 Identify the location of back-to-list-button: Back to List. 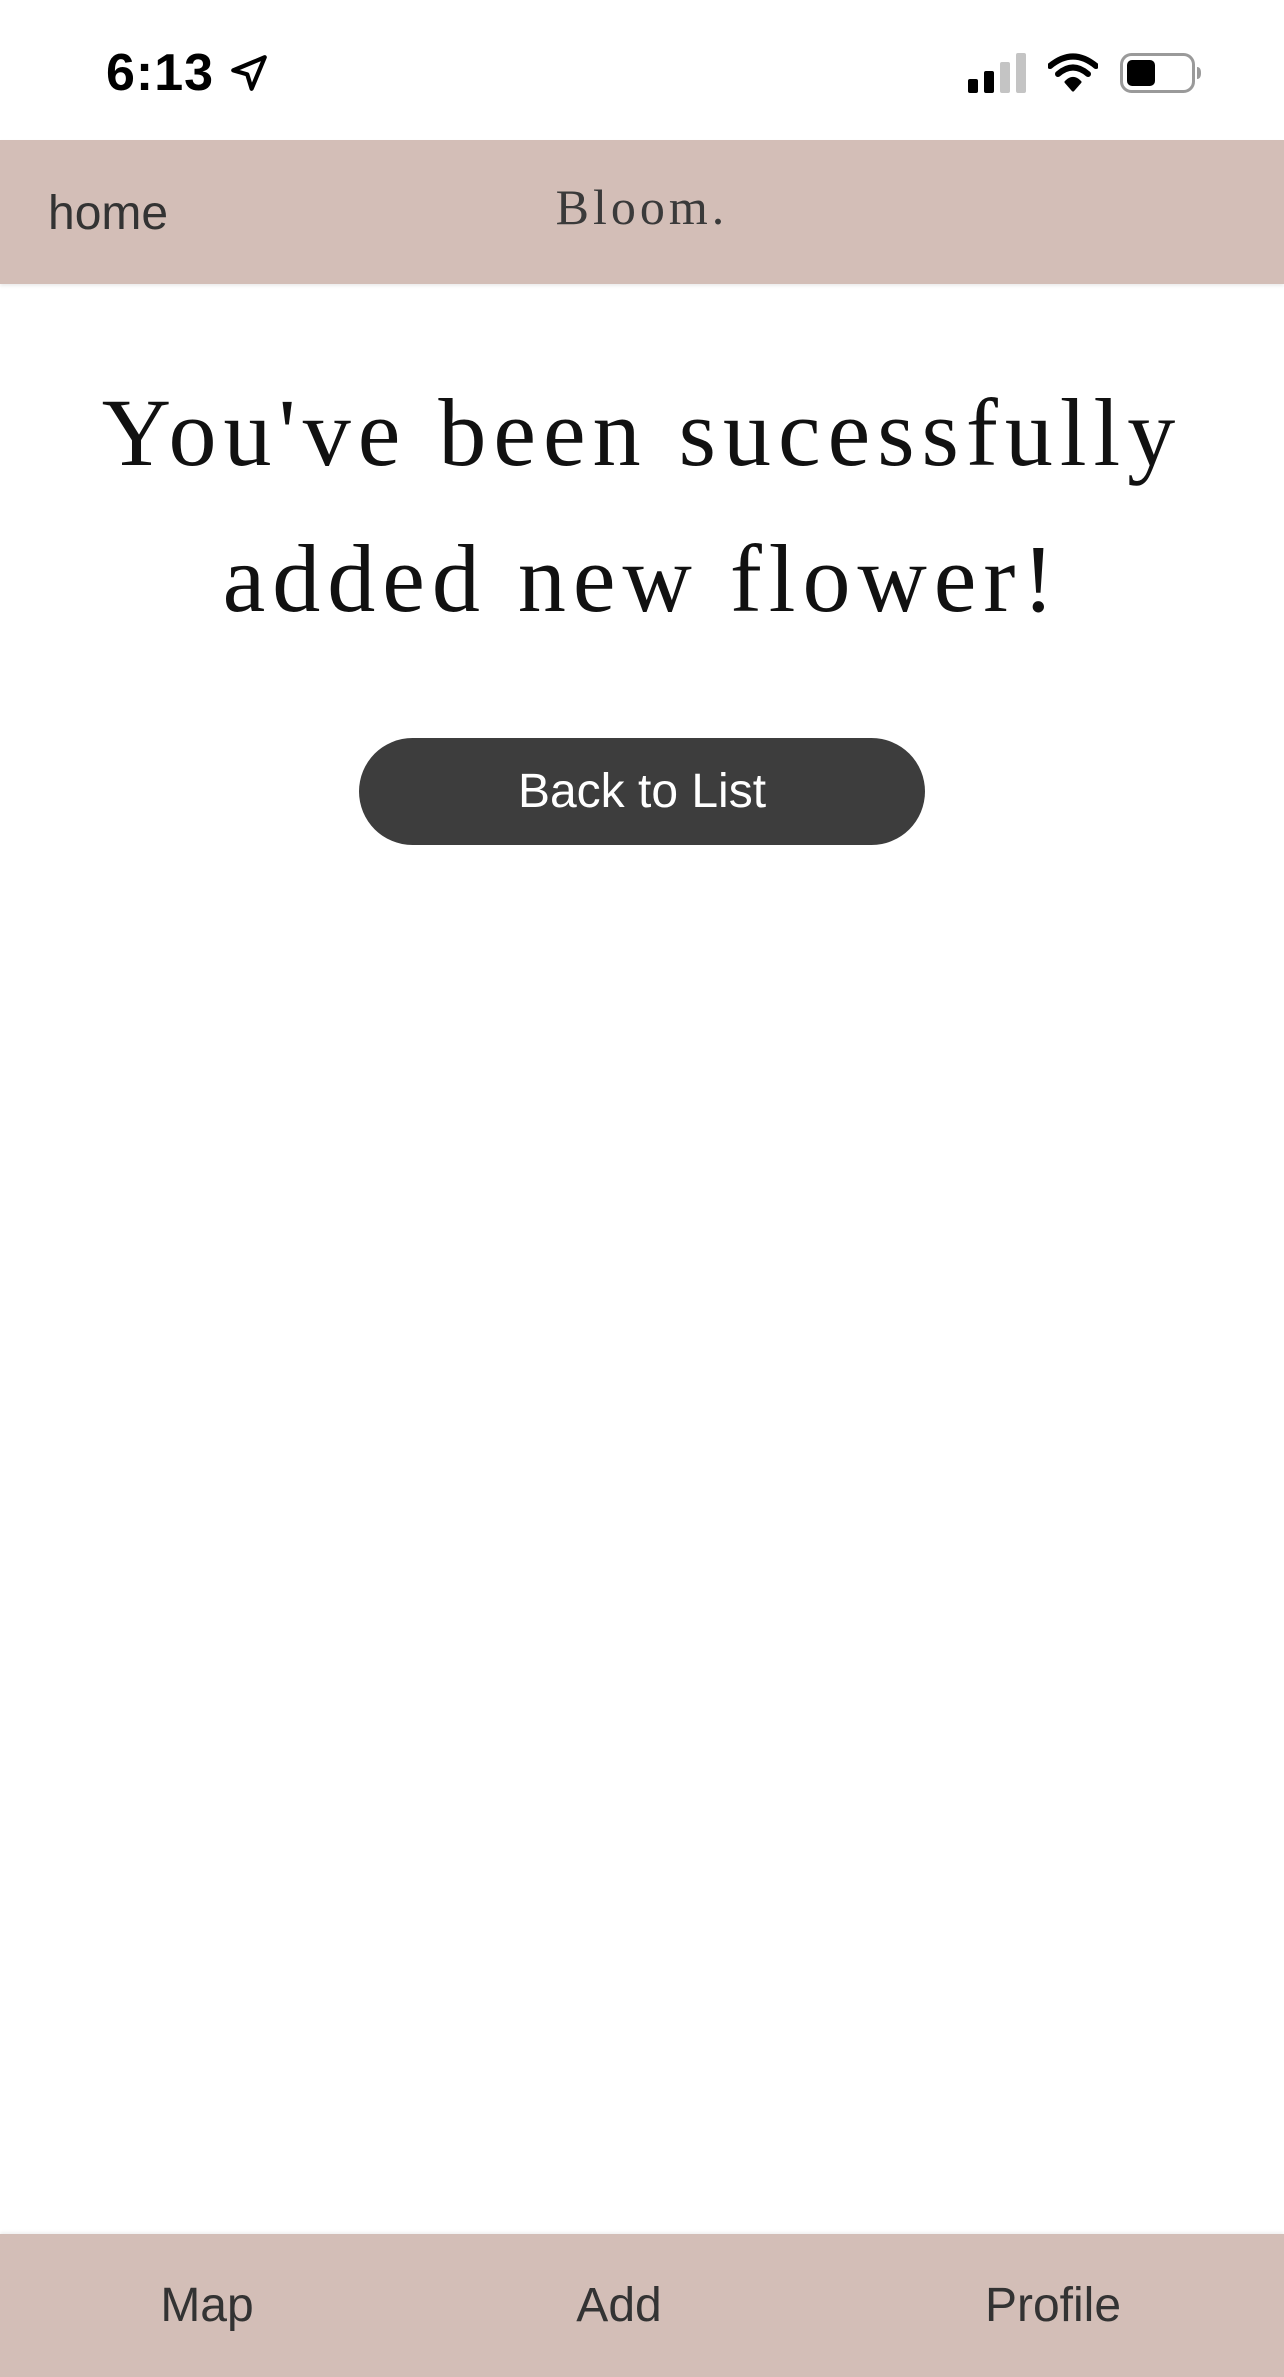
(642, 791).